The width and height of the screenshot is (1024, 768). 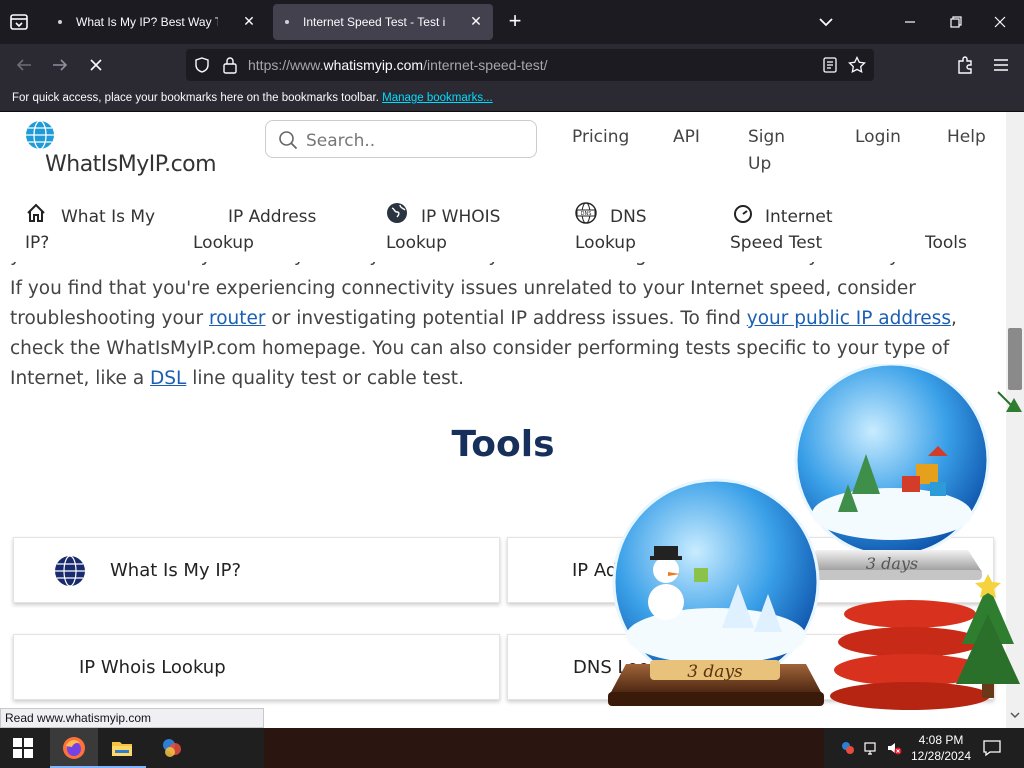 I want to click on url-domain: whatismyip.com, so click(x=373, y=65).